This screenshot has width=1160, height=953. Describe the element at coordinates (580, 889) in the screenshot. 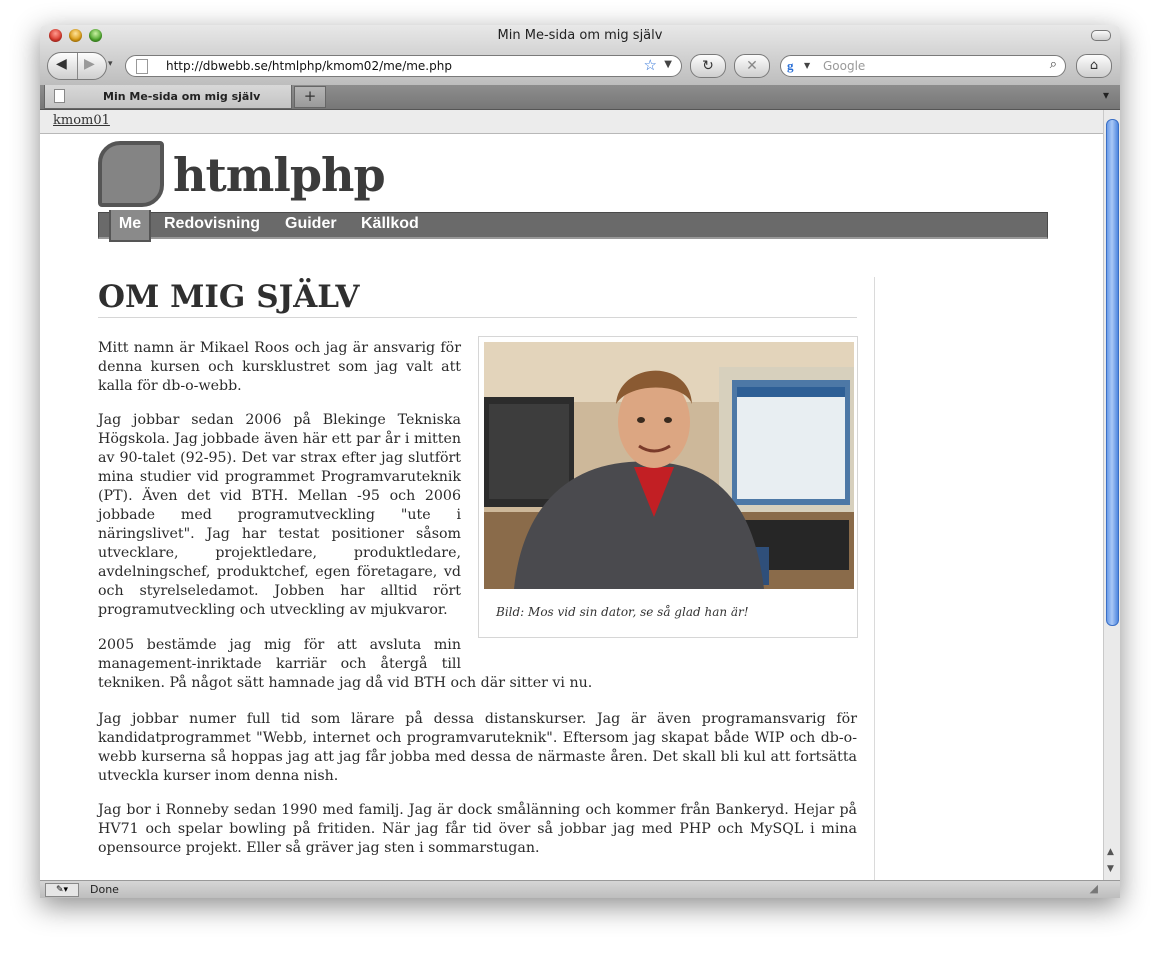

I see `status-bar: ✎▾ Done ◢` at that location.